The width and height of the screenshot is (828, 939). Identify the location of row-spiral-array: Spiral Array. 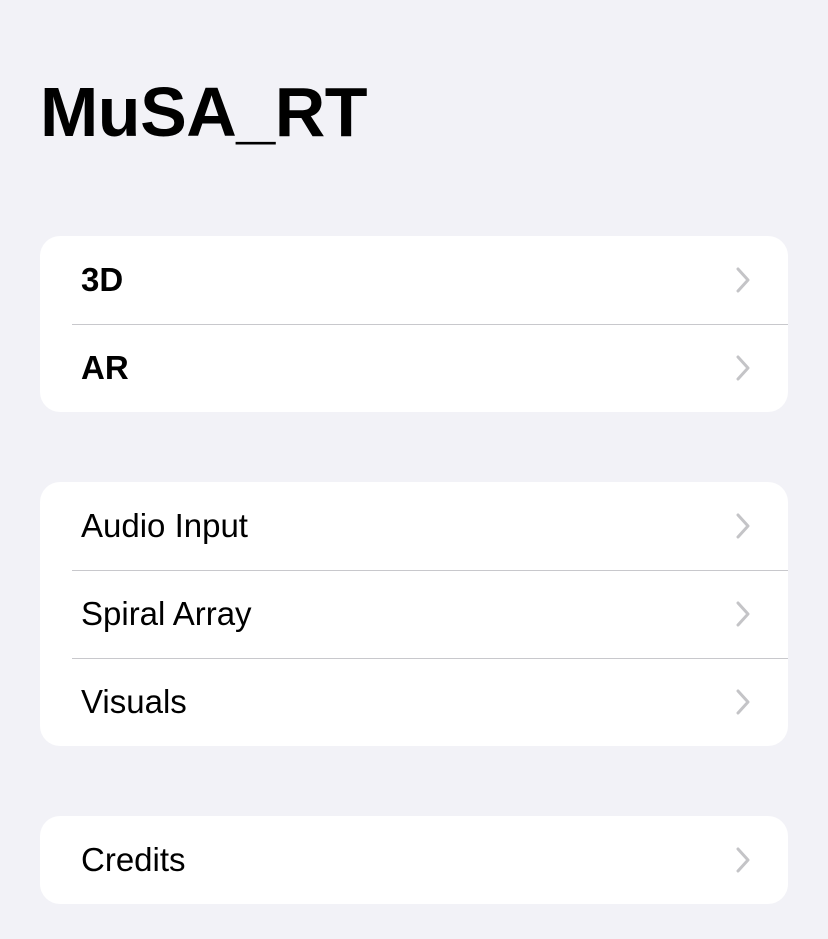
(414, 614).